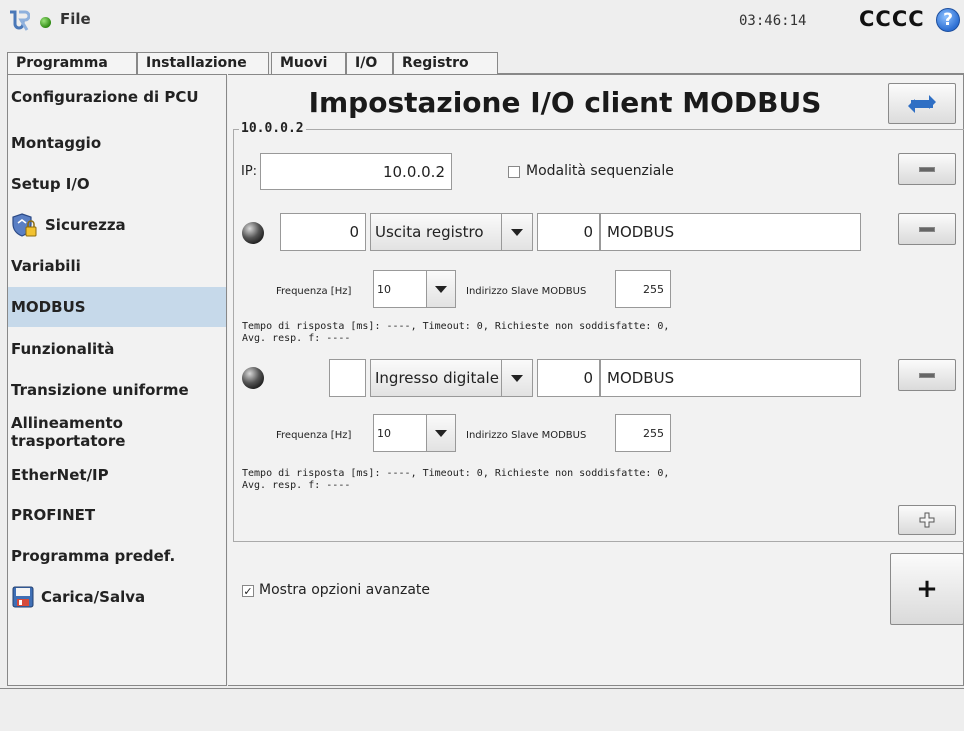 The image size is (964, 731). I want to click on help-icon: ?, so click(948, 20).